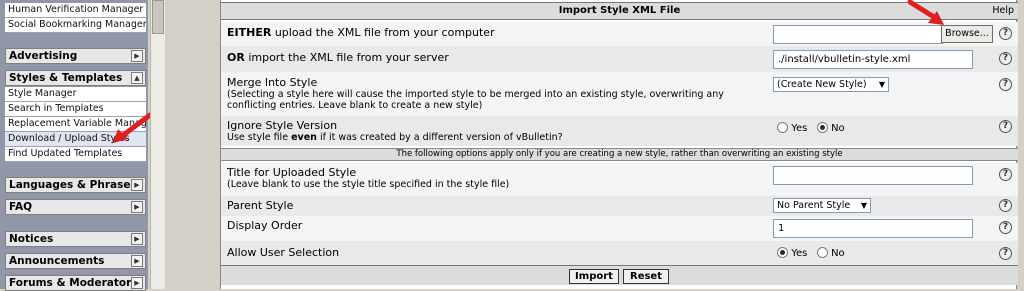  I want to click on nav-link-human-verification: Human Verification Manager, so click(75, 10).